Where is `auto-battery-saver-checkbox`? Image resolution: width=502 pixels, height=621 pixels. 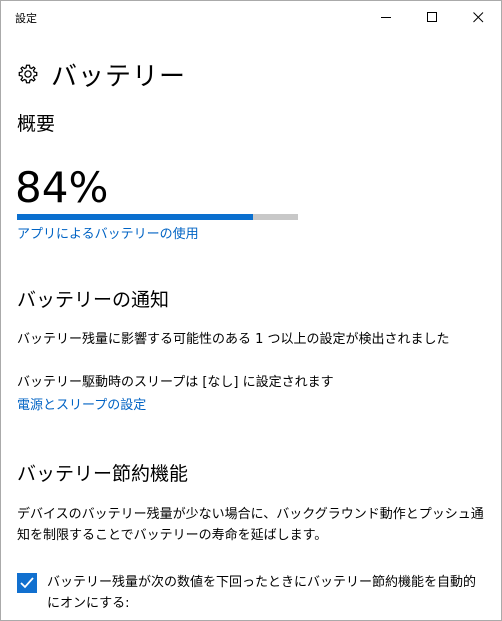 auto-battery-saver-checkbox is located at coordinates (27, 583).